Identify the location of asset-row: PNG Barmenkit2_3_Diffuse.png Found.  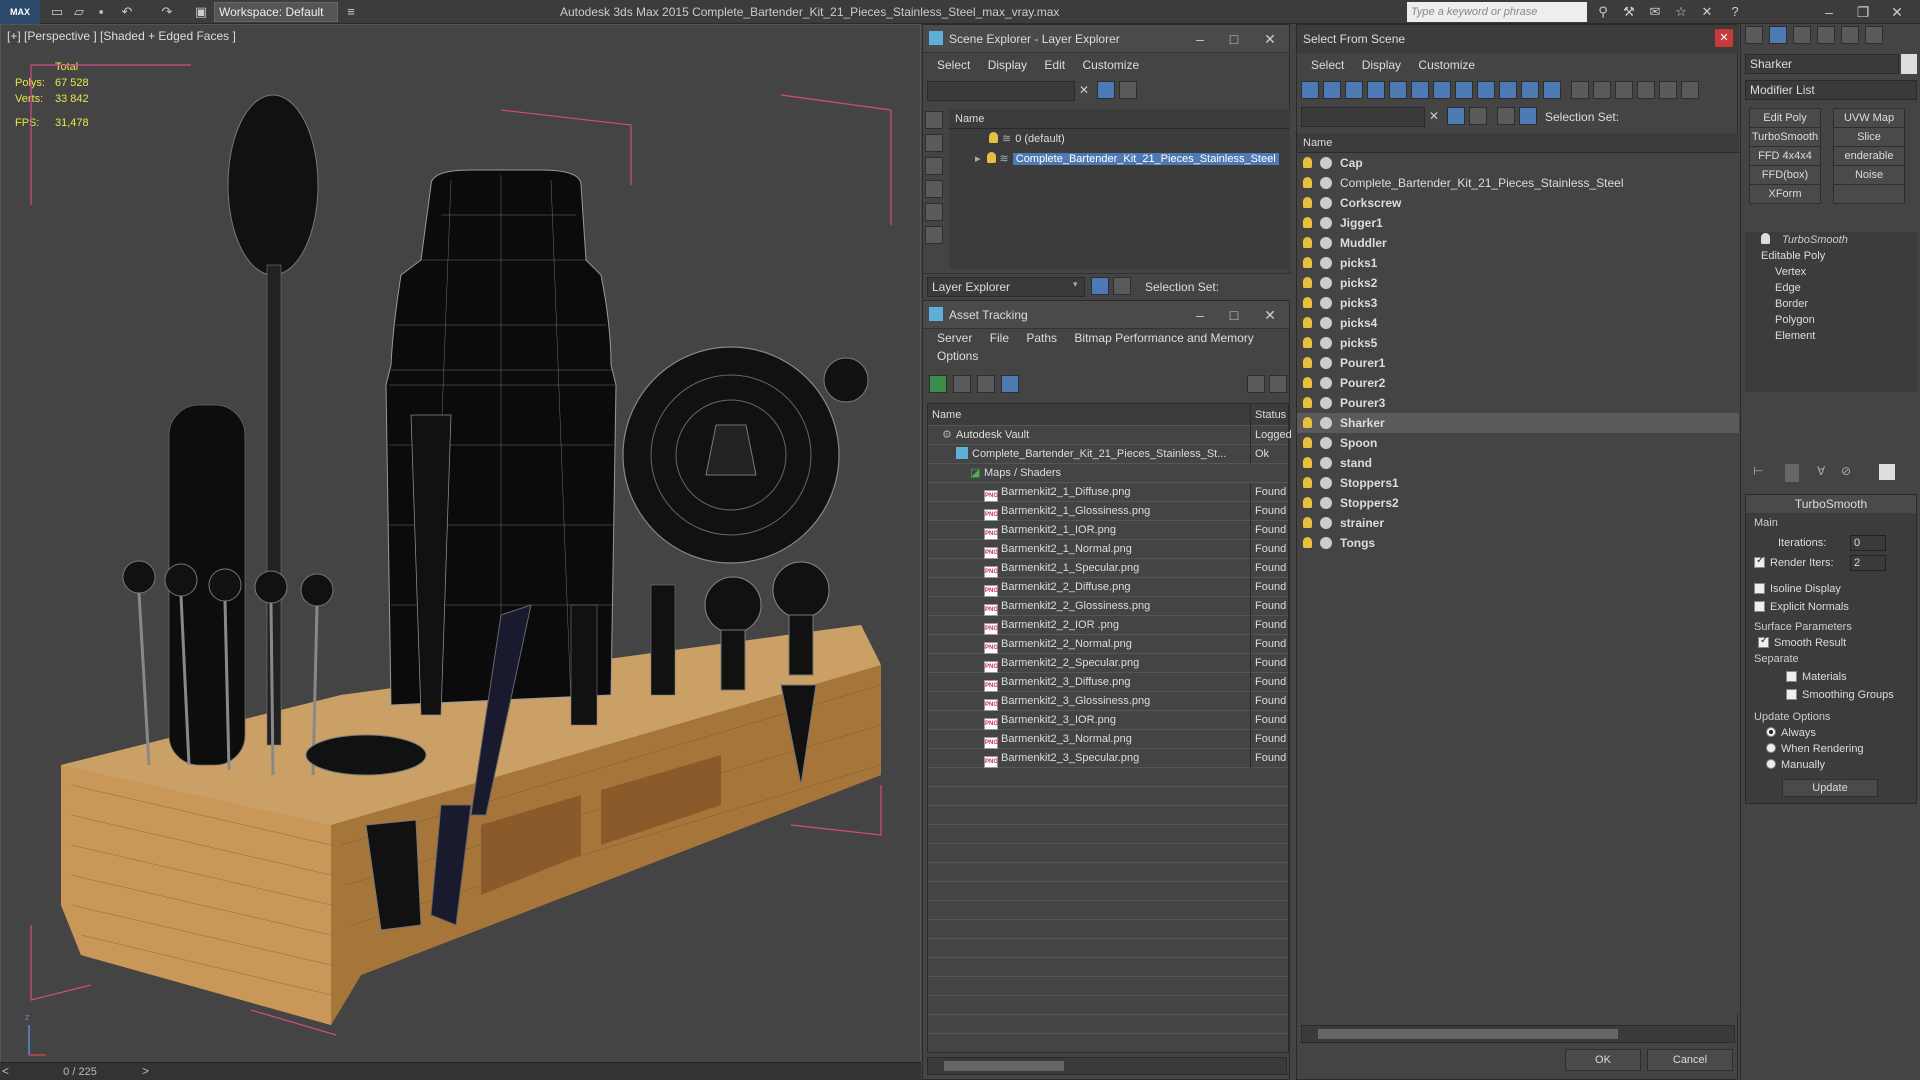
(1108, 682).